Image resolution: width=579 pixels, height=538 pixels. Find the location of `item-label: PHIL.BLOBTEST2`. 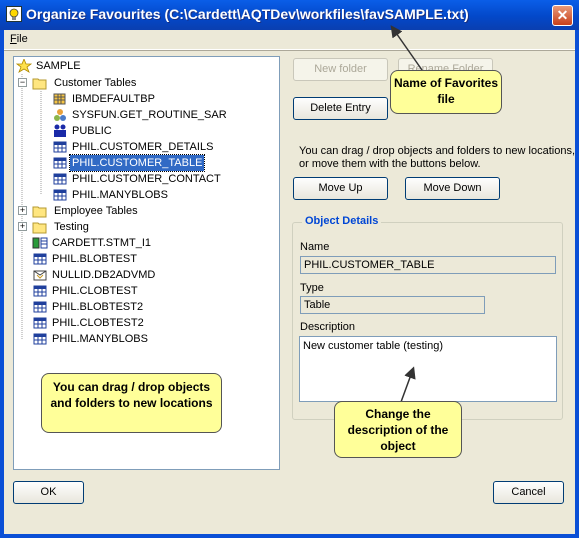

item-label: PHIL.BLOBTEST2 is located at coordinates (98, 307).